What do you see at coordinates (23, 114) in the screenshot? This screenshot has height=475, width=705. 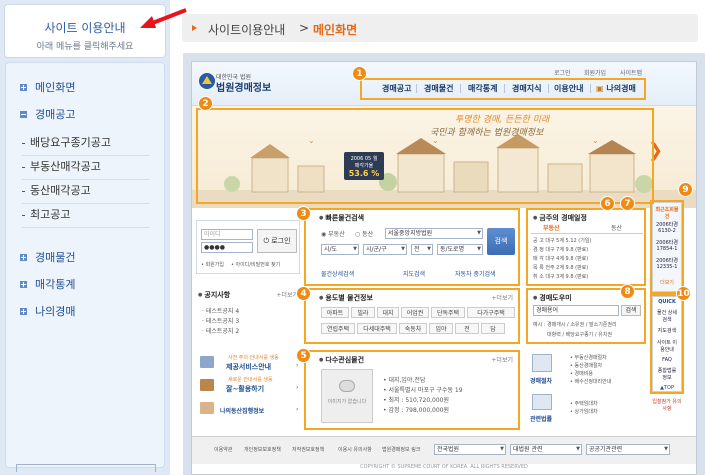 I see `minus-icon` at bounding box center [23, 114].